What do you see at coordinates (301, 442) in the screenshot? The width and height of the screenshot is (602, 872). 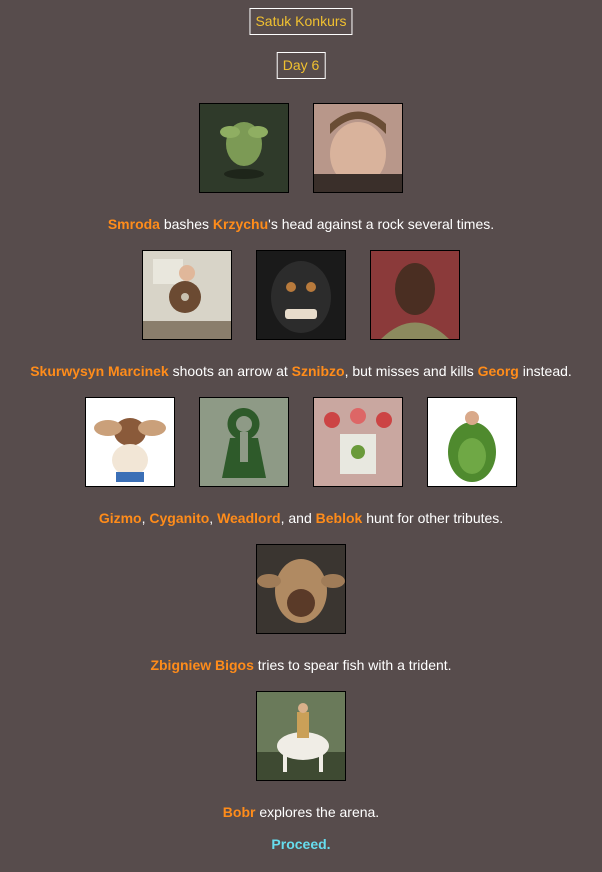 I see `event-3-images` at bounding box center [301, 442].